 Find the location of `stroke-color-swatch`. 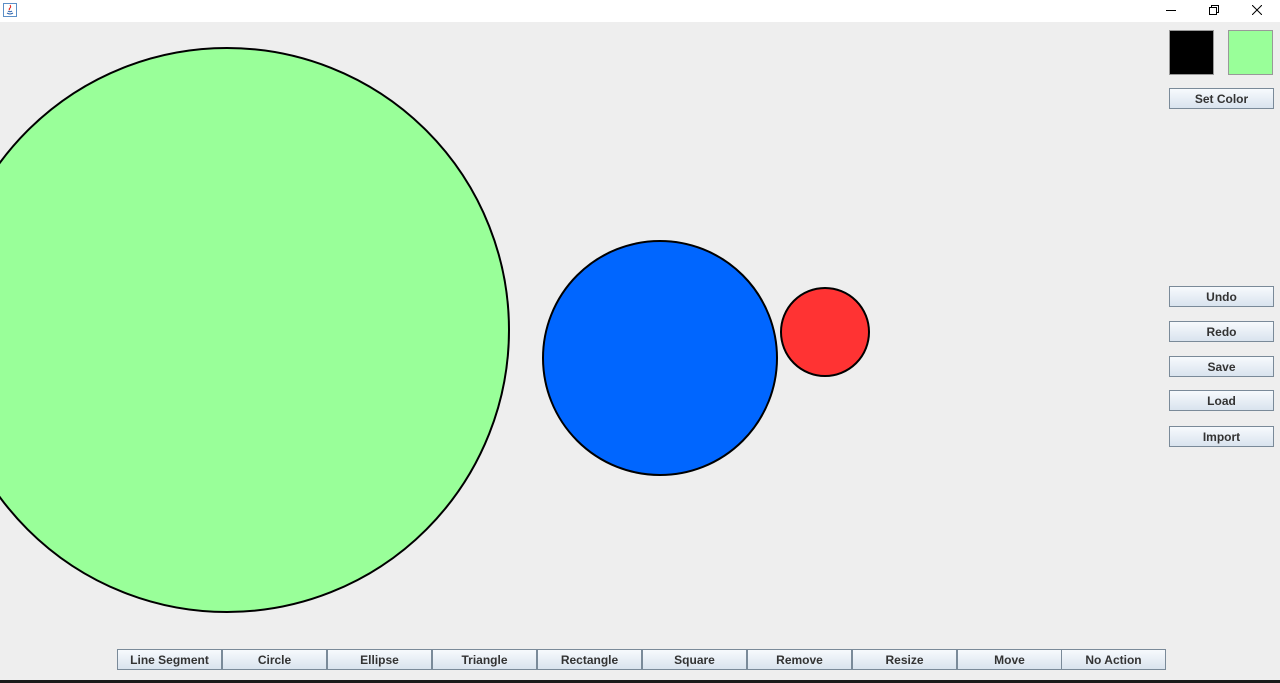

stroke-color-swatch is located at coordinates (1191, 52).